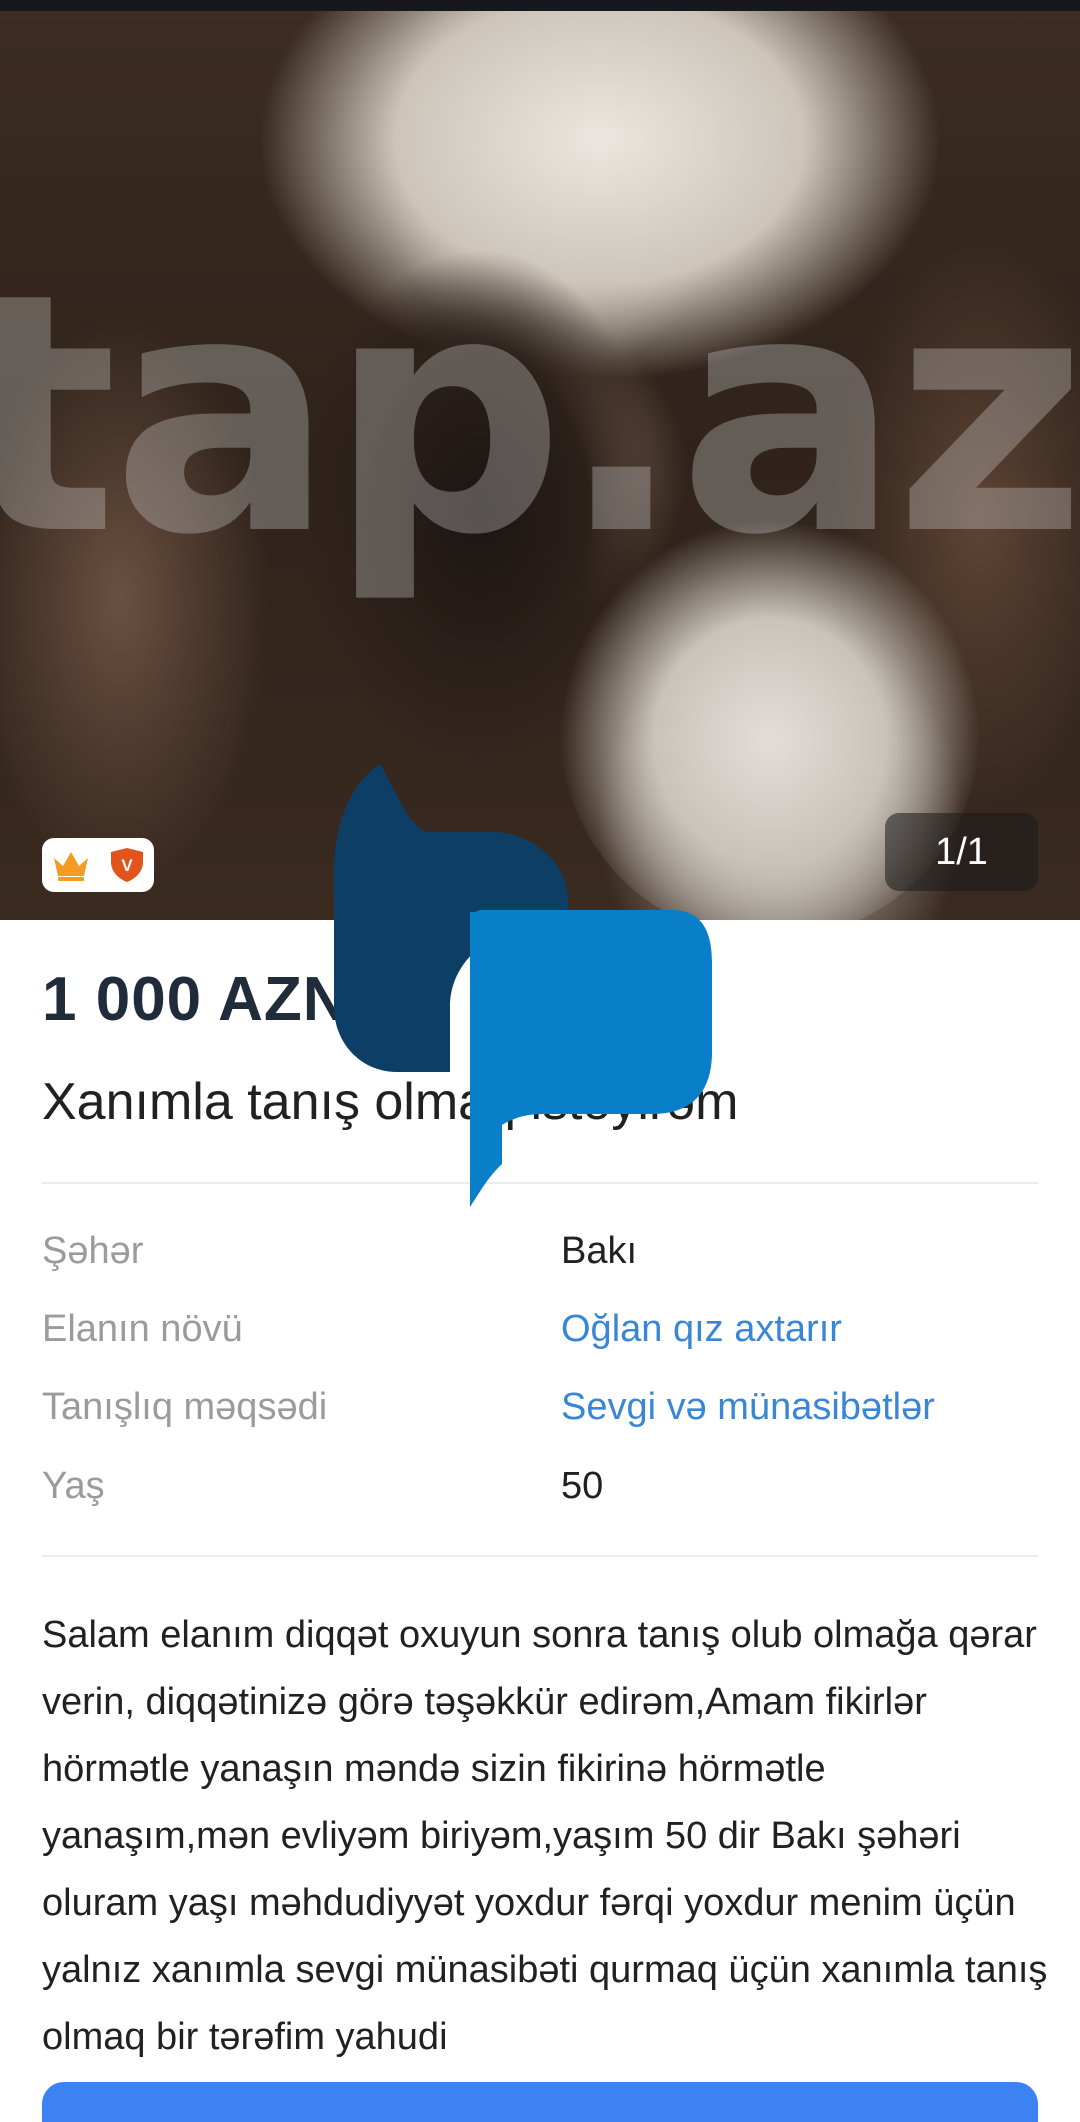 This screenshot has height=2122, width=1080. What do you see at coordinates (748, 1407) in the screenshot?
I see `property-value-purpose-link: Sevgi və münasibətlər` at bounding box center [748, 1407].